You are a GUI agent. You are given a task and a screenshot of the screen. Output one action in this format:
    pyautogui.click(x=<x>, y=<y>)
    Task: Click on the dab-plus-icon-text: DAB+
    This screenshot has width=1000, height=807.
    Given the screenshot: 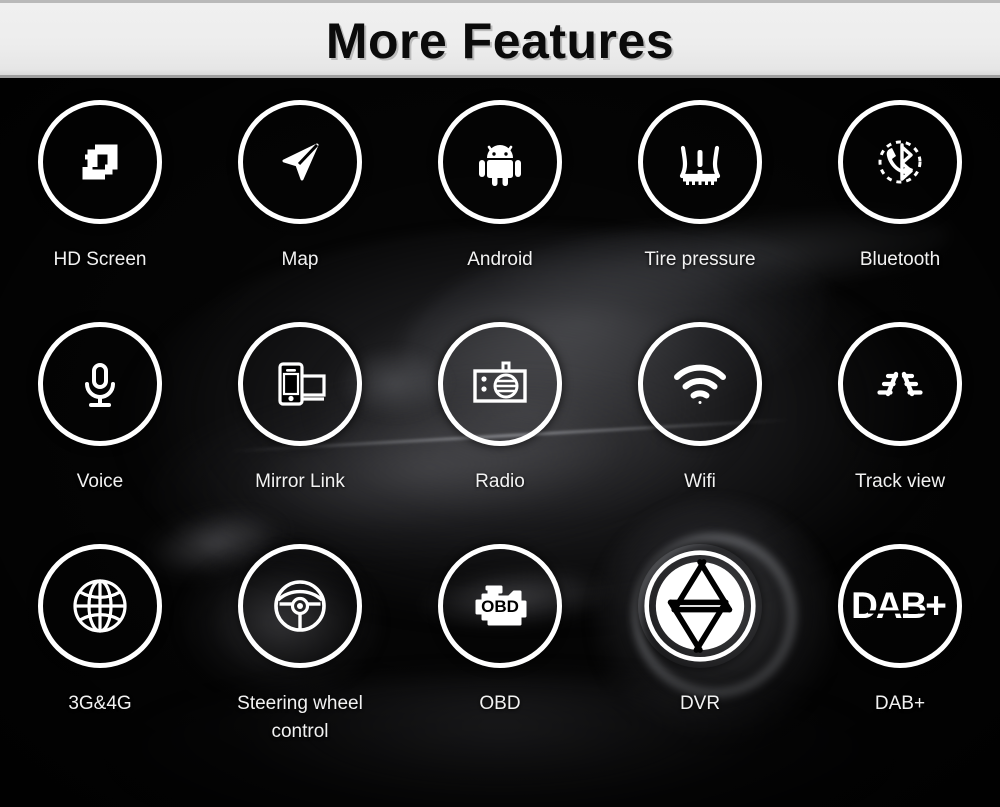 What is the action you would take?
    pyautogui.click(x=898, y=605)
    